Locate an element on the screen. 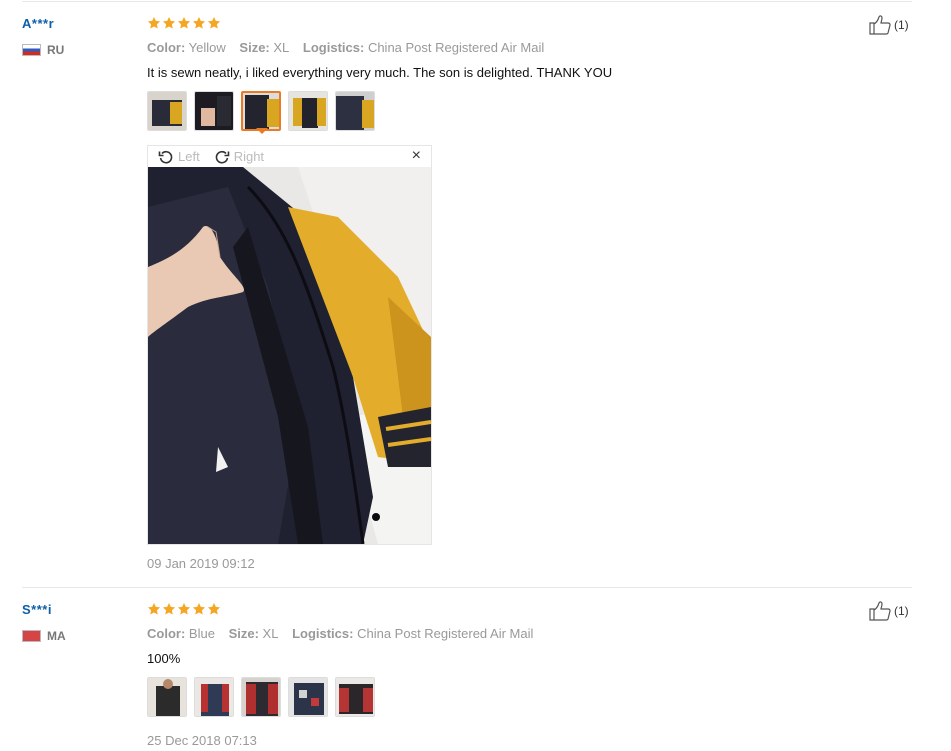 The width and height of the screenshot is (951, 751). review-photo is located at coordinates (289, 355).